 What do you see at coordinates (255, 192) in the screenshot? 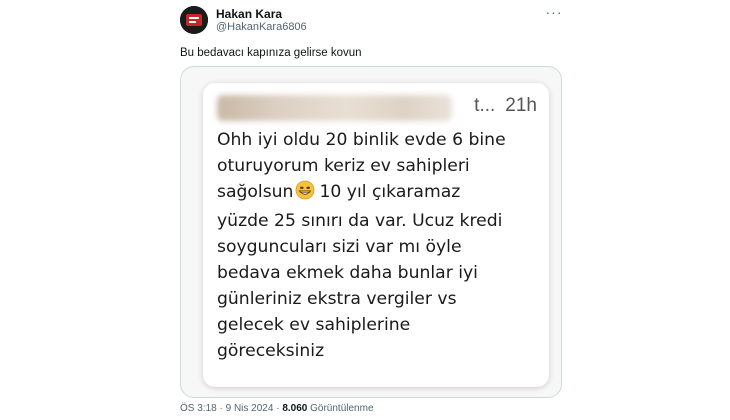
I see `card-line: sağolsun` at bounding box center [255, 192].